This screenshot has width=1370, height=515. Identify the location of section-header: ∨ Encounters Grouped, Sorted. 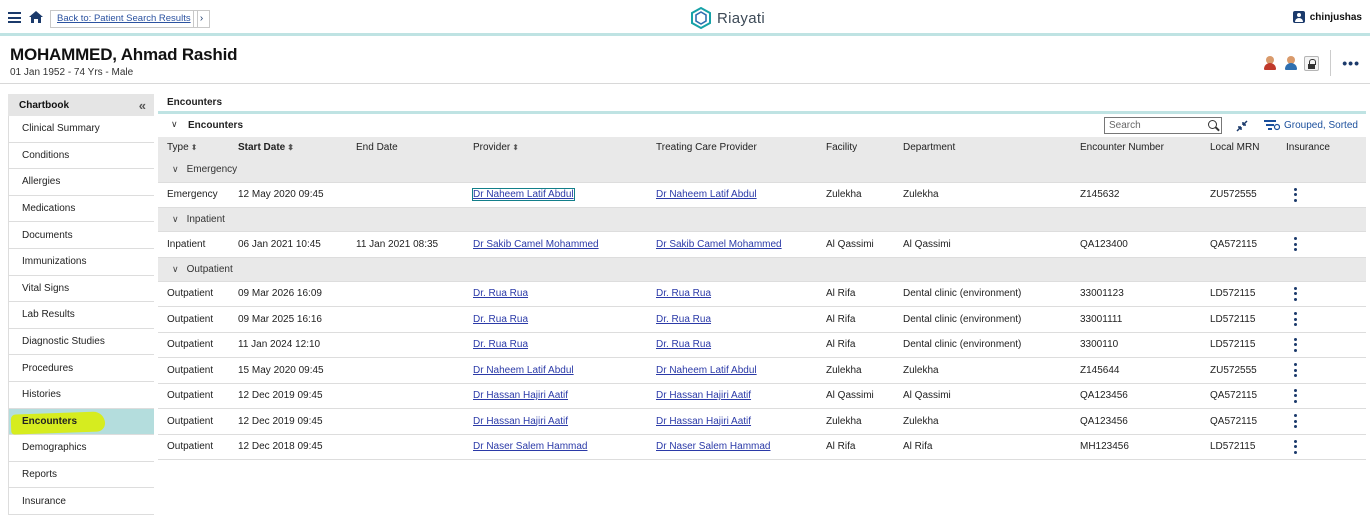
(762, 125).